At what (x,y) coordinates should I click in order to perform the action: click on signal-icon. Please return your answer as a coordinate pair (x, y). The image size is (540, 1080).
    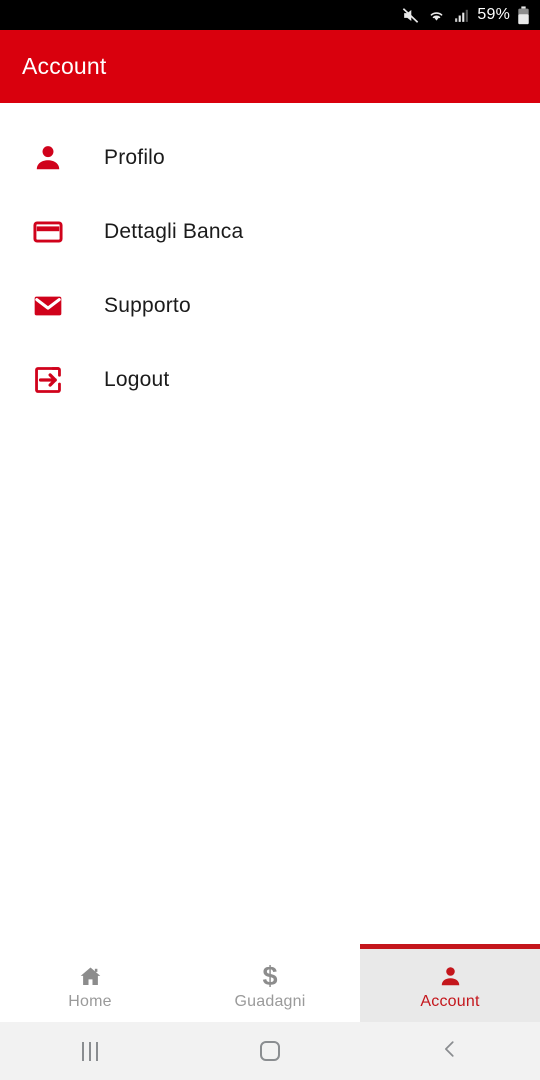
    Looking at the image, I should click on (461, 15).